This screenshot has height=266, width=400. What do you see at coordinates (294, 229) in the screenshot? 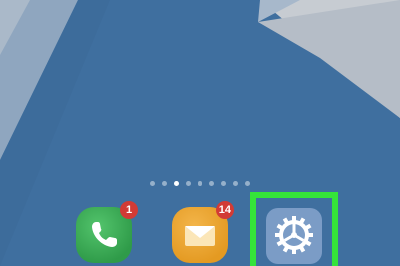
I see `settings-highlight-box` at bounding box center [294, 229].